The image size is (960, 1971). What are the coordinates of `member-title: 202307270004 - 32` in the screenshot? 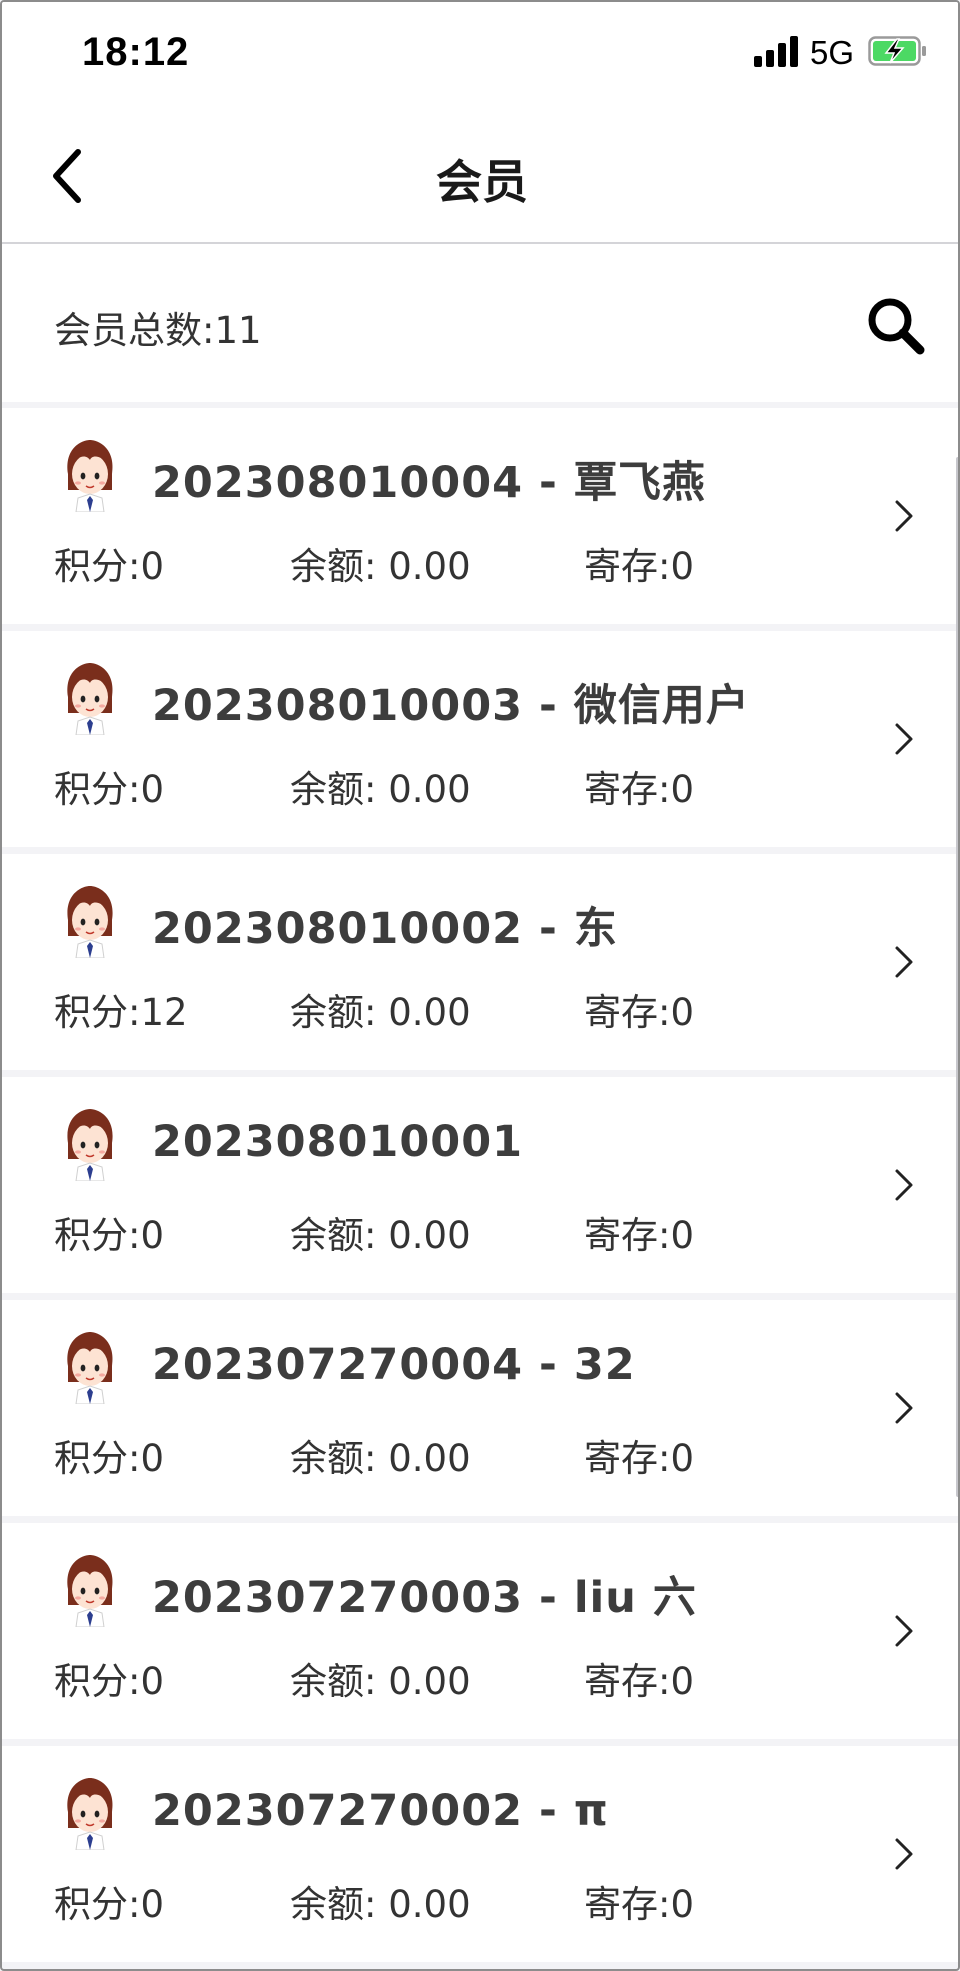 It's located at (394, 1365).